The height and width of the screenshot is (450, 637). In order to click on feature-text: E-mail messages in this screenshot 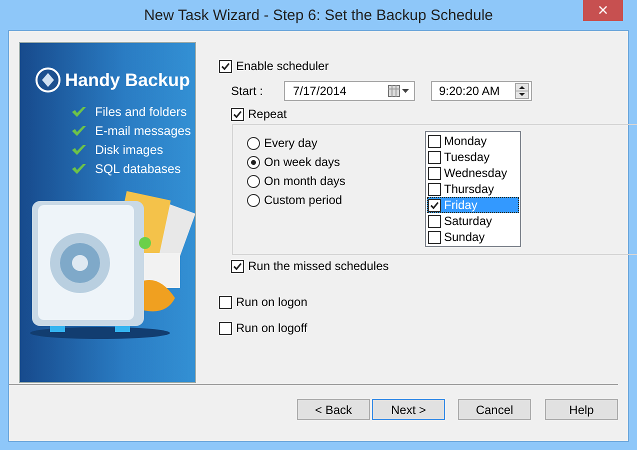, I will do `click(143, 131)`.